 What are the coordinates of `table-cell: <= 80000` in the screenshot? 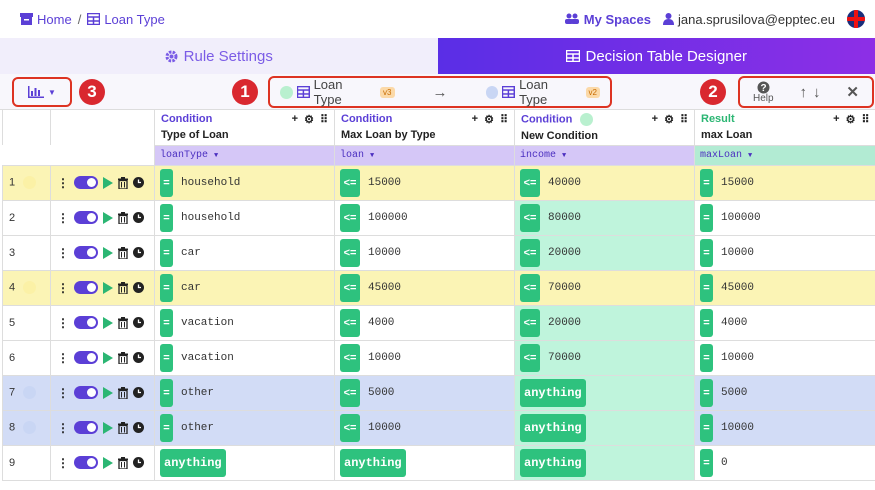 It's located at (604, 217).